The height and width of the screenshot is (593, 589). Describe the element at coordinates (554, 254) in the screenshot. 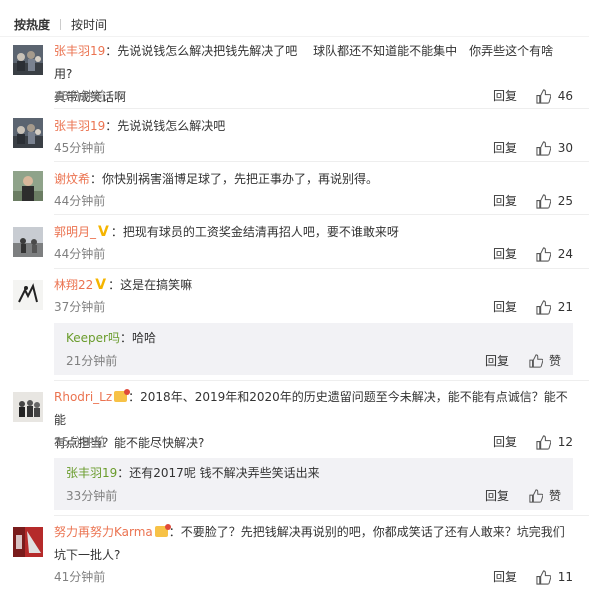

I see `like-button: 24` at that location.